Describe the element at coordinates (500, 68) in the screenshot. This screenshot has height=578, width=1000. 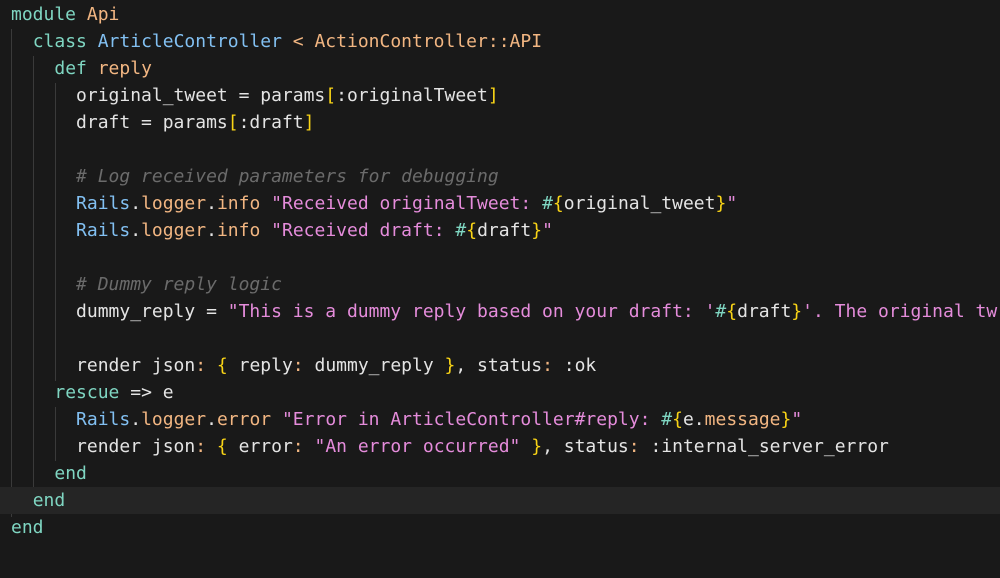
I see `code-line: def reply` at that location.